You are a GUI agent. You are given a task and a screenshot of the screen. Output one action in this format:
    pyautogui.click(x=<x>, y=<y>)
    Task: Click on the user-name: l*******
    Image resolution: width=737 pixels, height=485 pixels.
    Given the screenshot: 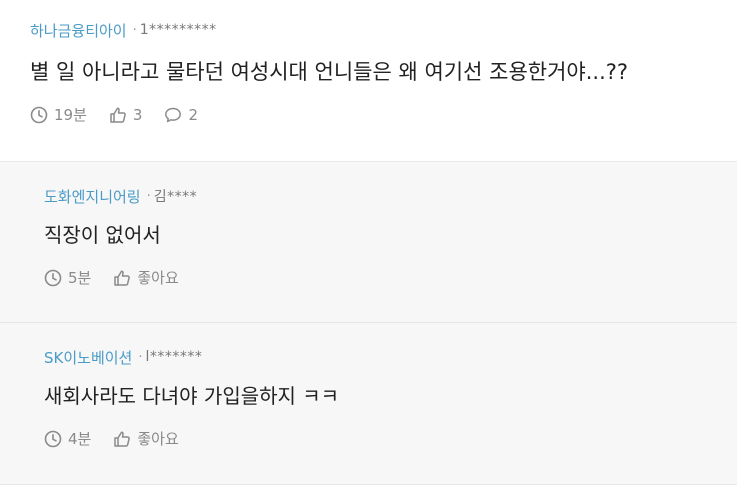 What is the action you would take?
    pyautogui.click(x=174, y=357)
    